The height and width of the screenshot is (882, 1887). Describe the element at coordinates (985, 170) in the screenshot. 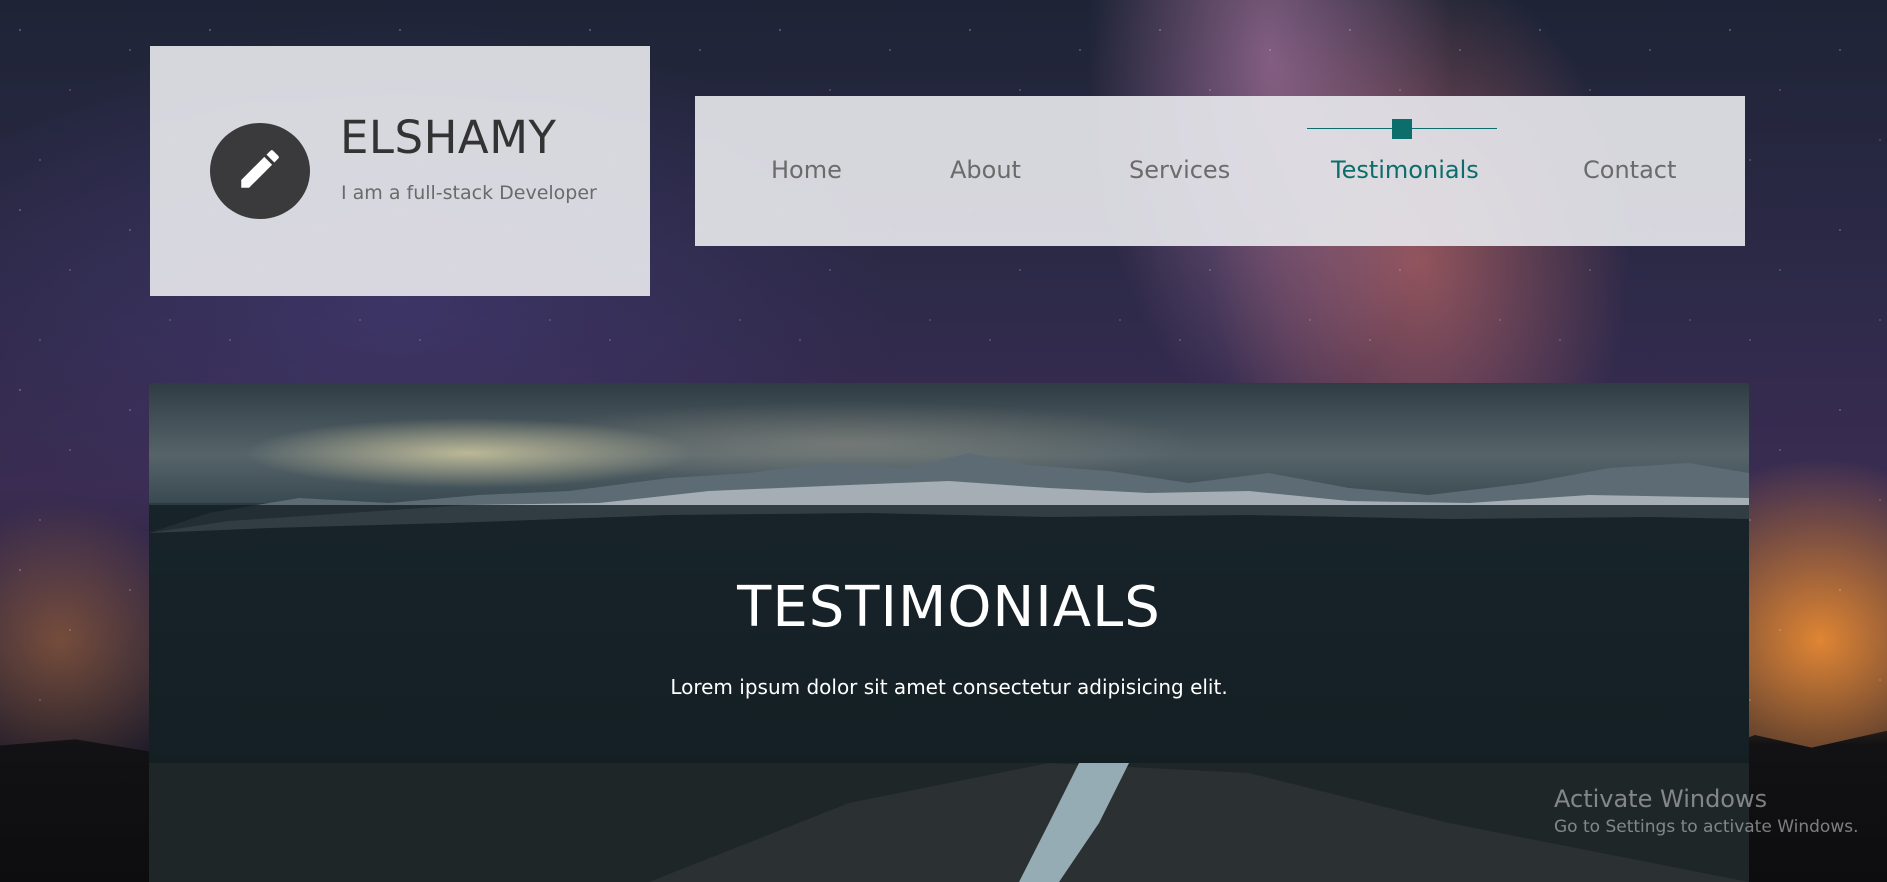

I see `nav-item-about: About` at that location.